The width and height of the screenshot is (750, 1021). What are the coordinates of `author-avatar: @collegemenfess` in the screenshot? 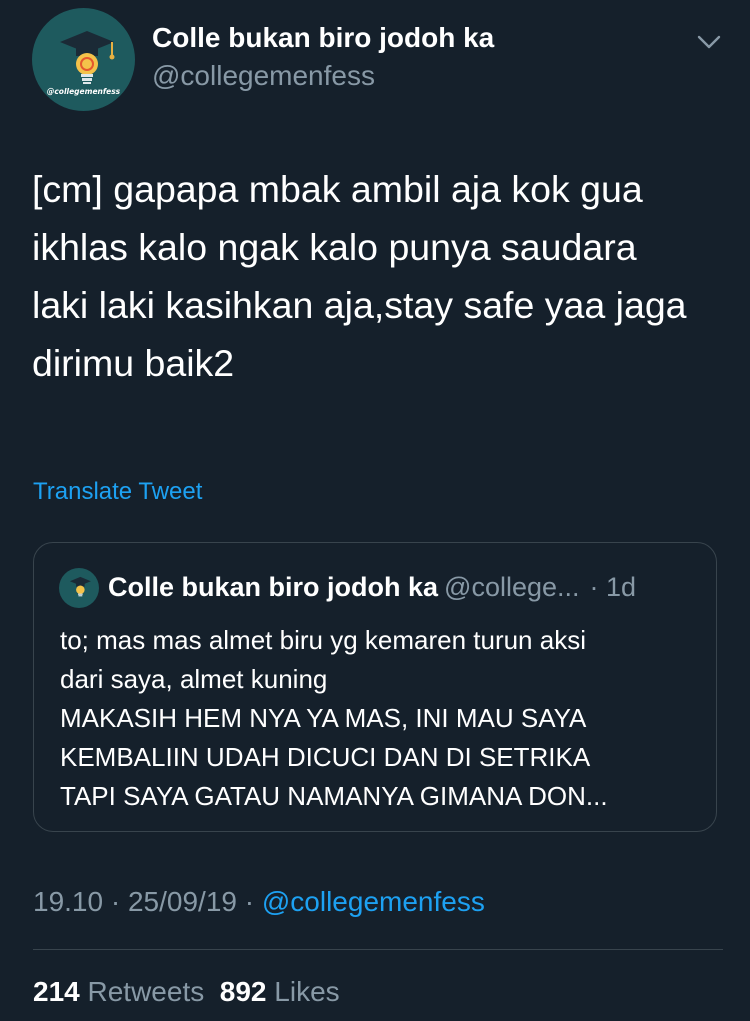 It's located at (83, 59).